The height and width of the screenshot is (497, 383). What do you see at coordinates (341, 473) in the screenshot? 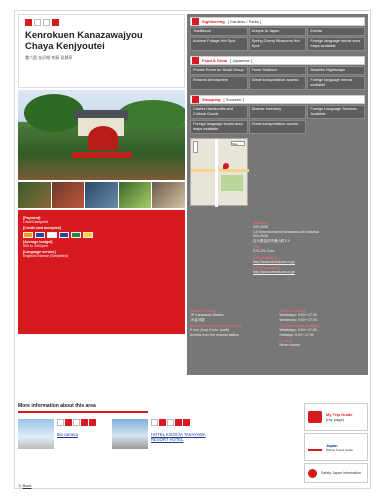
I see `safety-label: Safety Japan Information` at bounding box center [341, 473].